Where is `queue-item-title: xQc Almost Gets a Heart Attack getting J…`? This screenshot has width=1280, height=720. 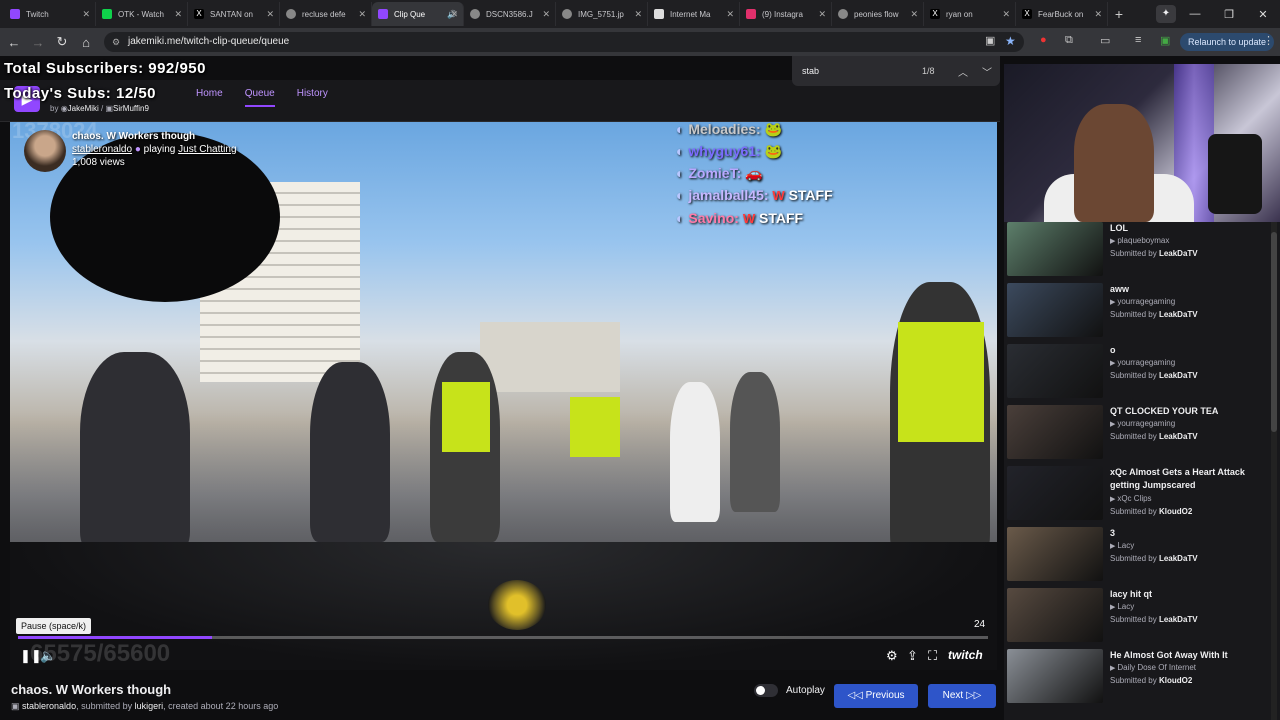 queue-item-title: xQc Almost Gets a Heart Attack getting J… is located at coordinates (1185, 479).